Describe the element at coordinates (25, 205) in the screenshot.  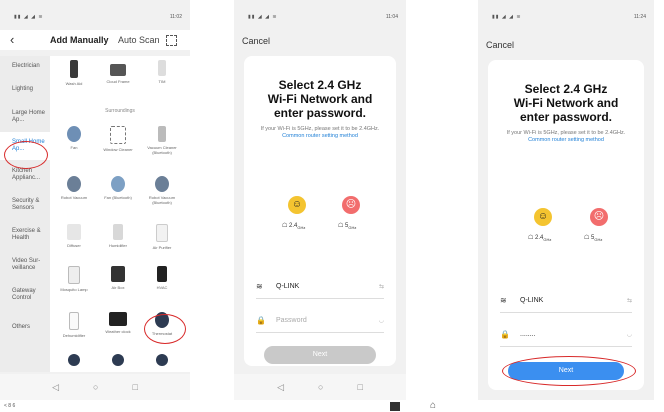
I see `category-item: Security & Sensors` at that location.